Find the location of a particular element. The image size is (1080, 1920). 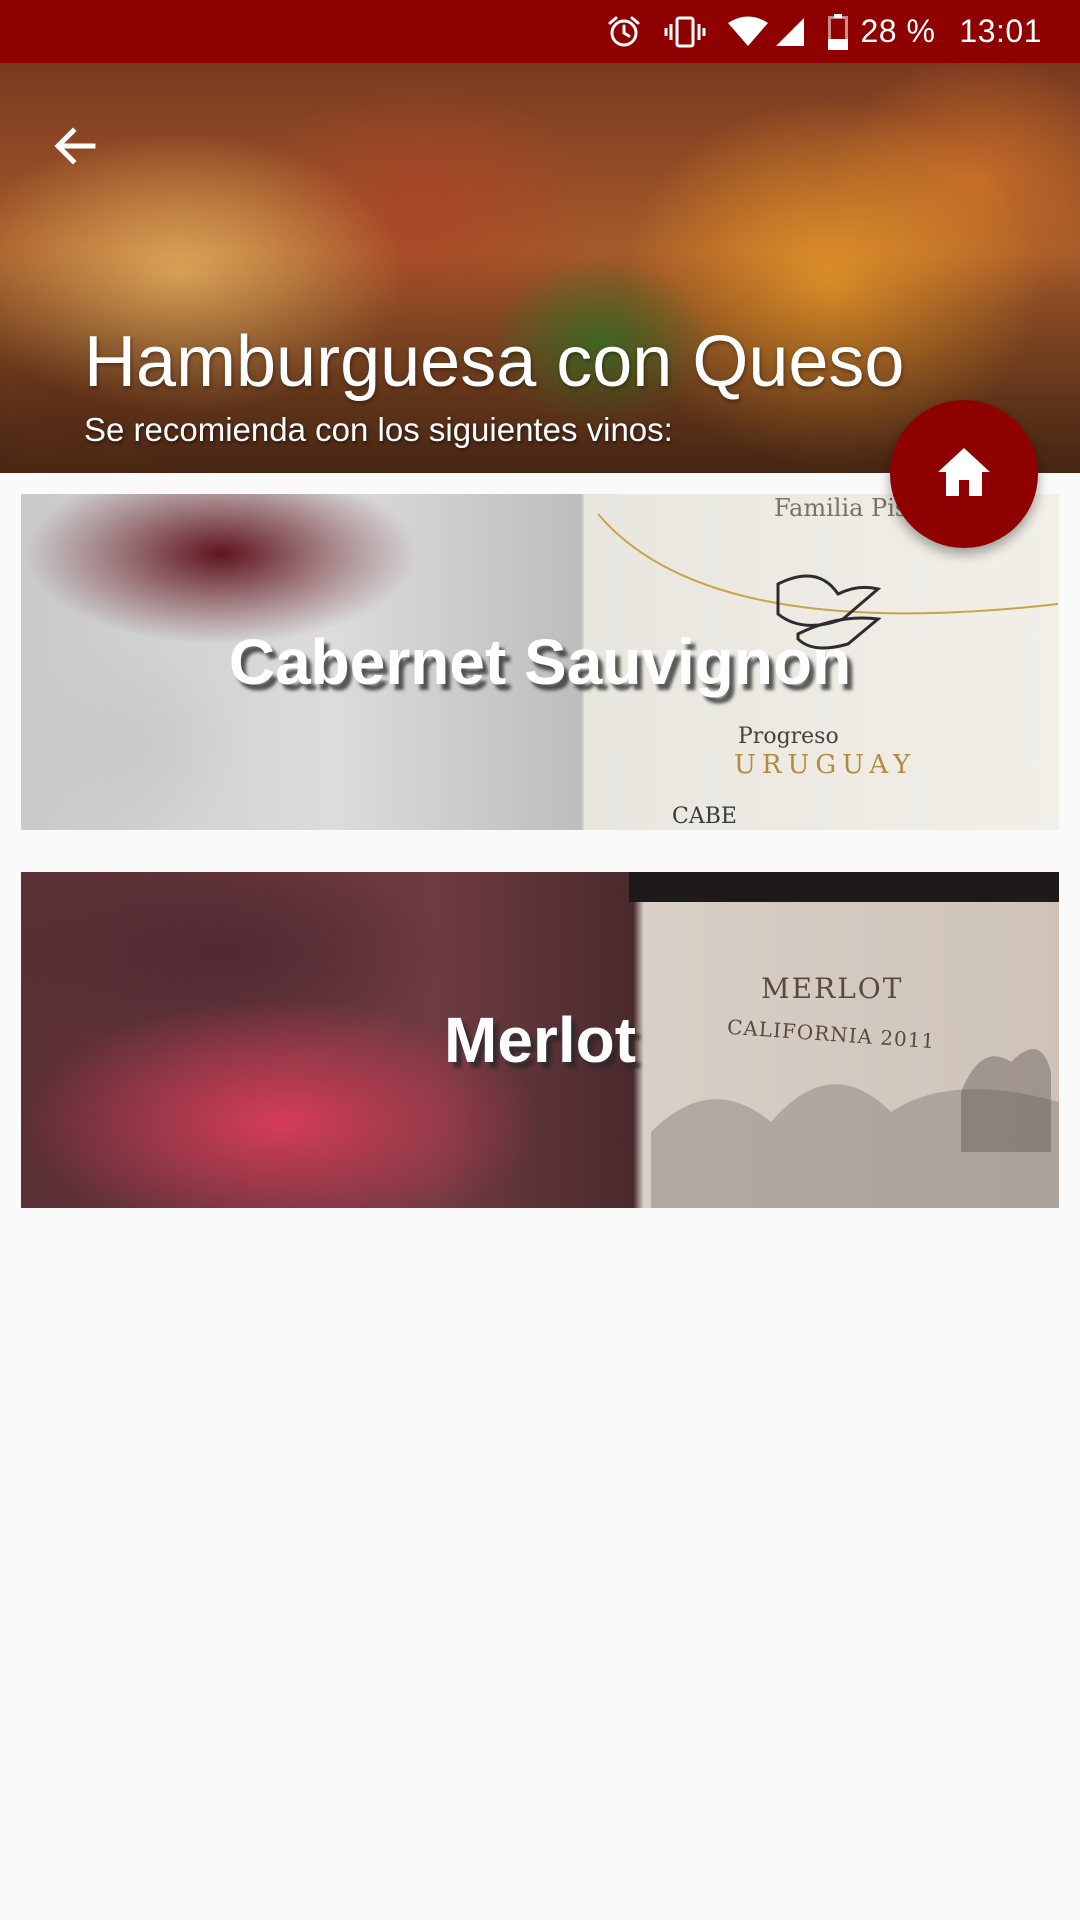

wine-name: Merlot is located at coordinates (540, 1040).